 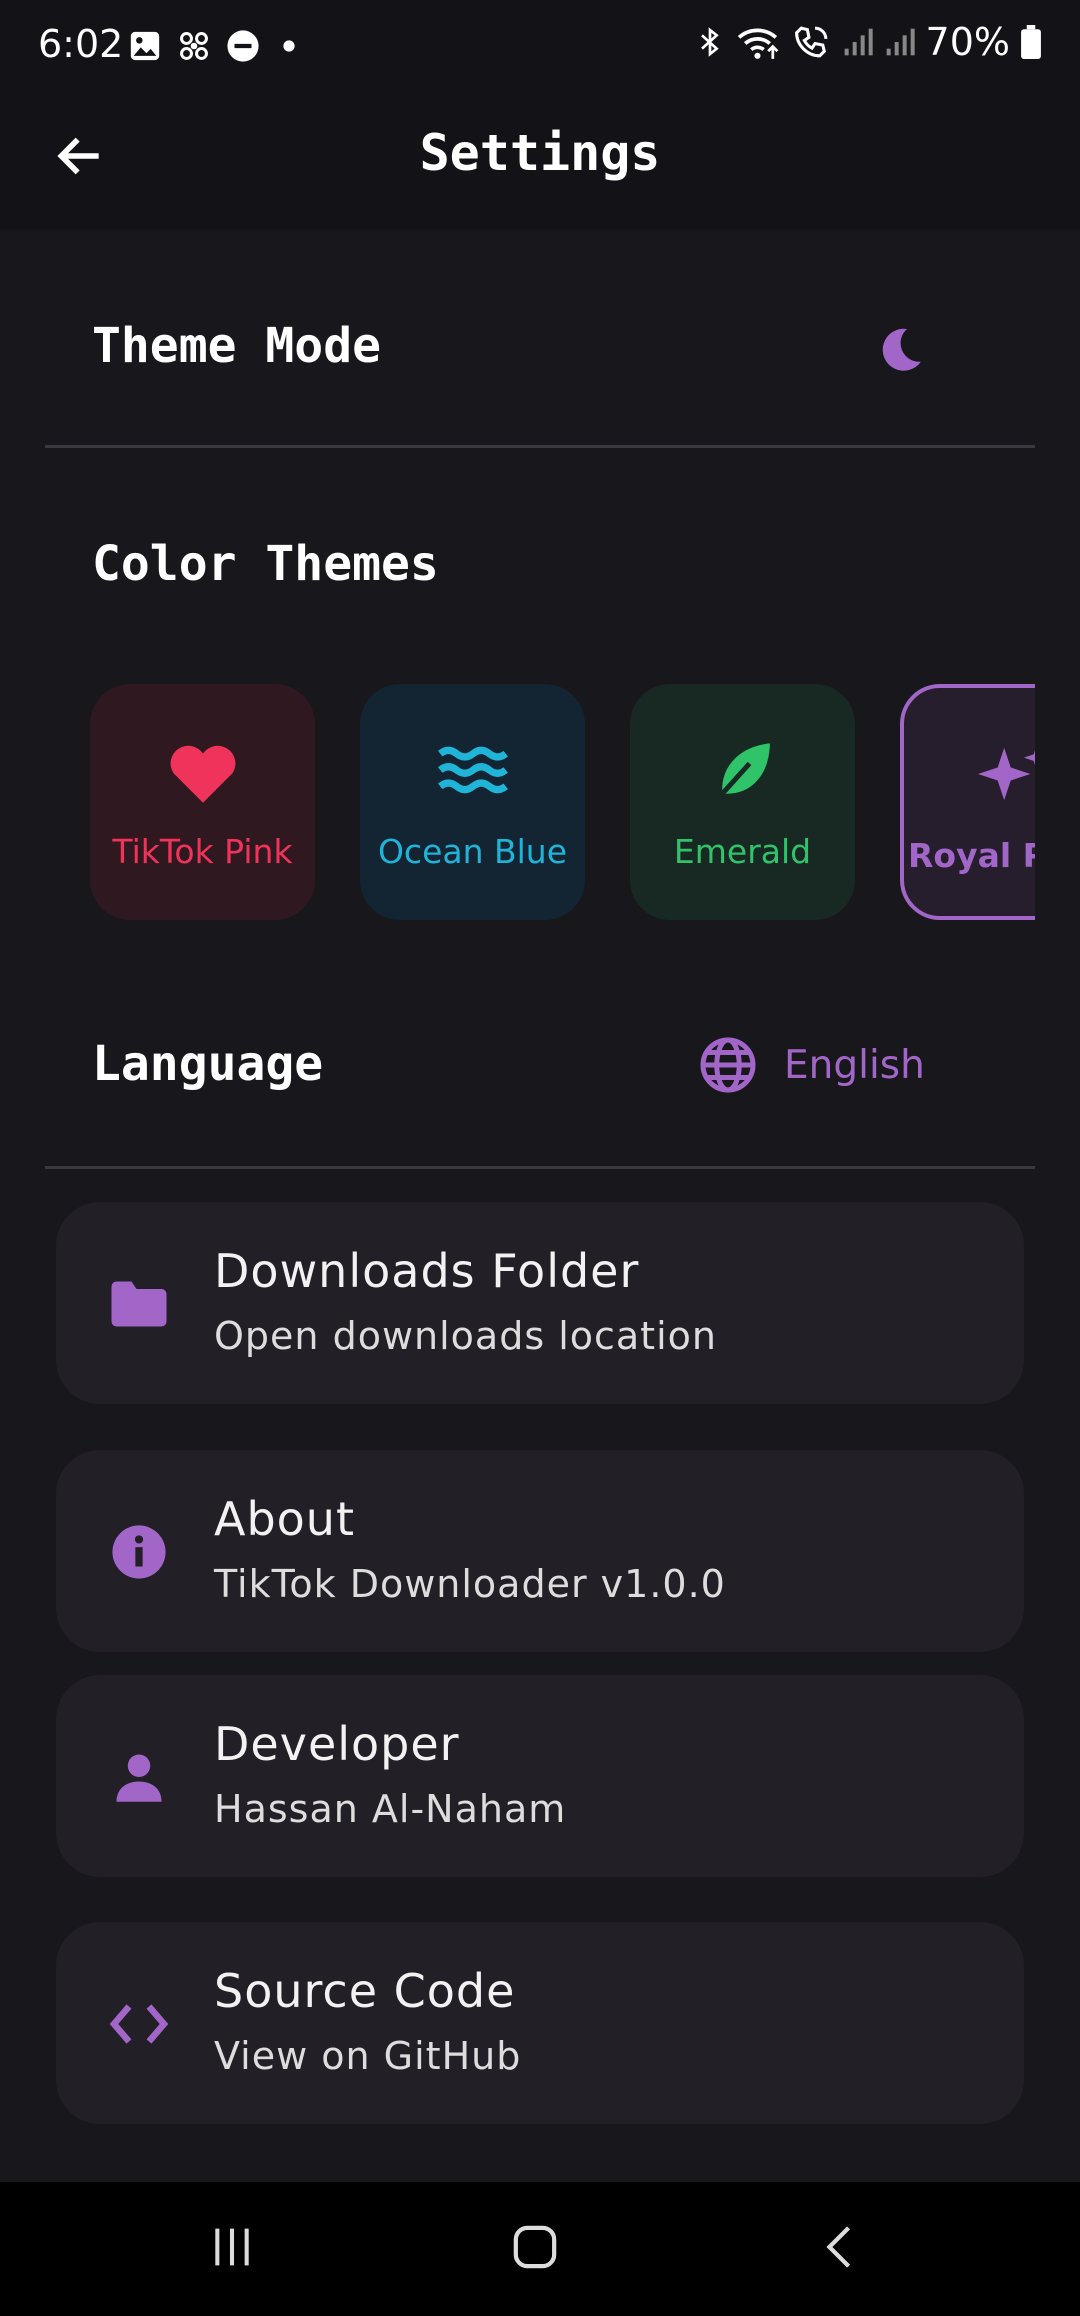 I want to click on language-value: English, so click(x=854, y=1065).